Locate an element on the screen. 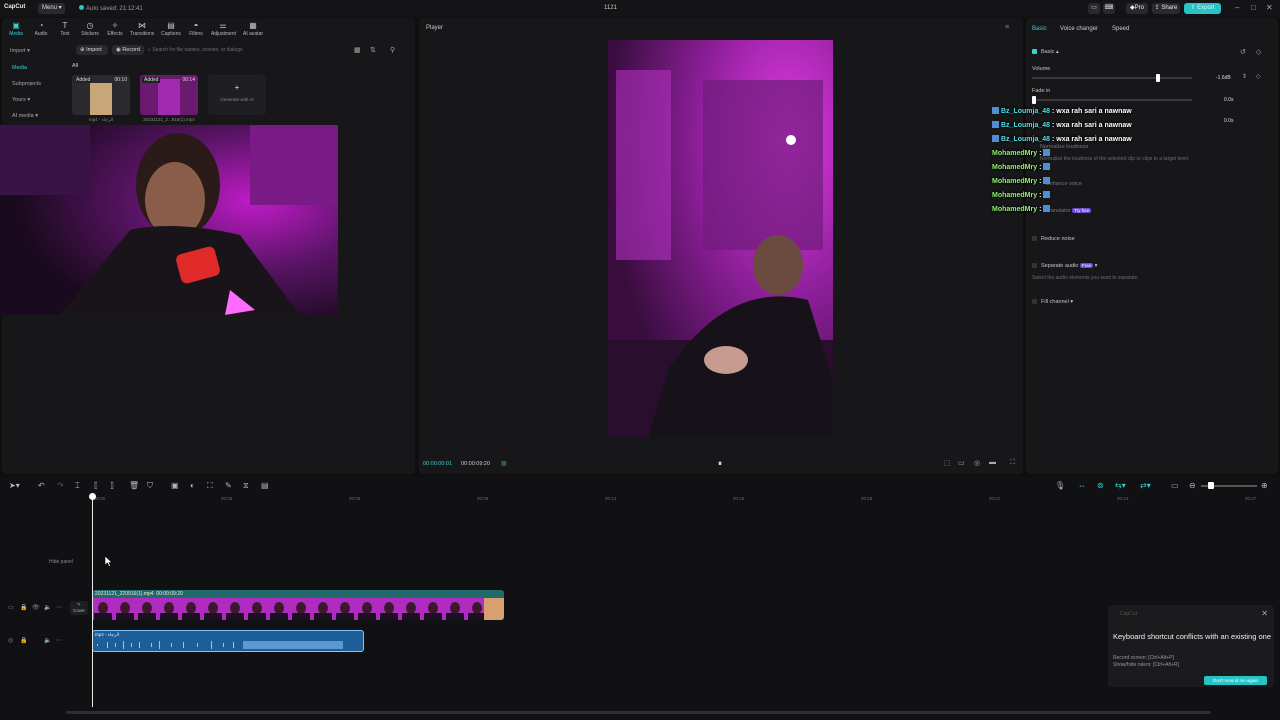 The width and height of the screenshot is (1280, 720). tool-text: T Text is located at coordinates (65, 28).